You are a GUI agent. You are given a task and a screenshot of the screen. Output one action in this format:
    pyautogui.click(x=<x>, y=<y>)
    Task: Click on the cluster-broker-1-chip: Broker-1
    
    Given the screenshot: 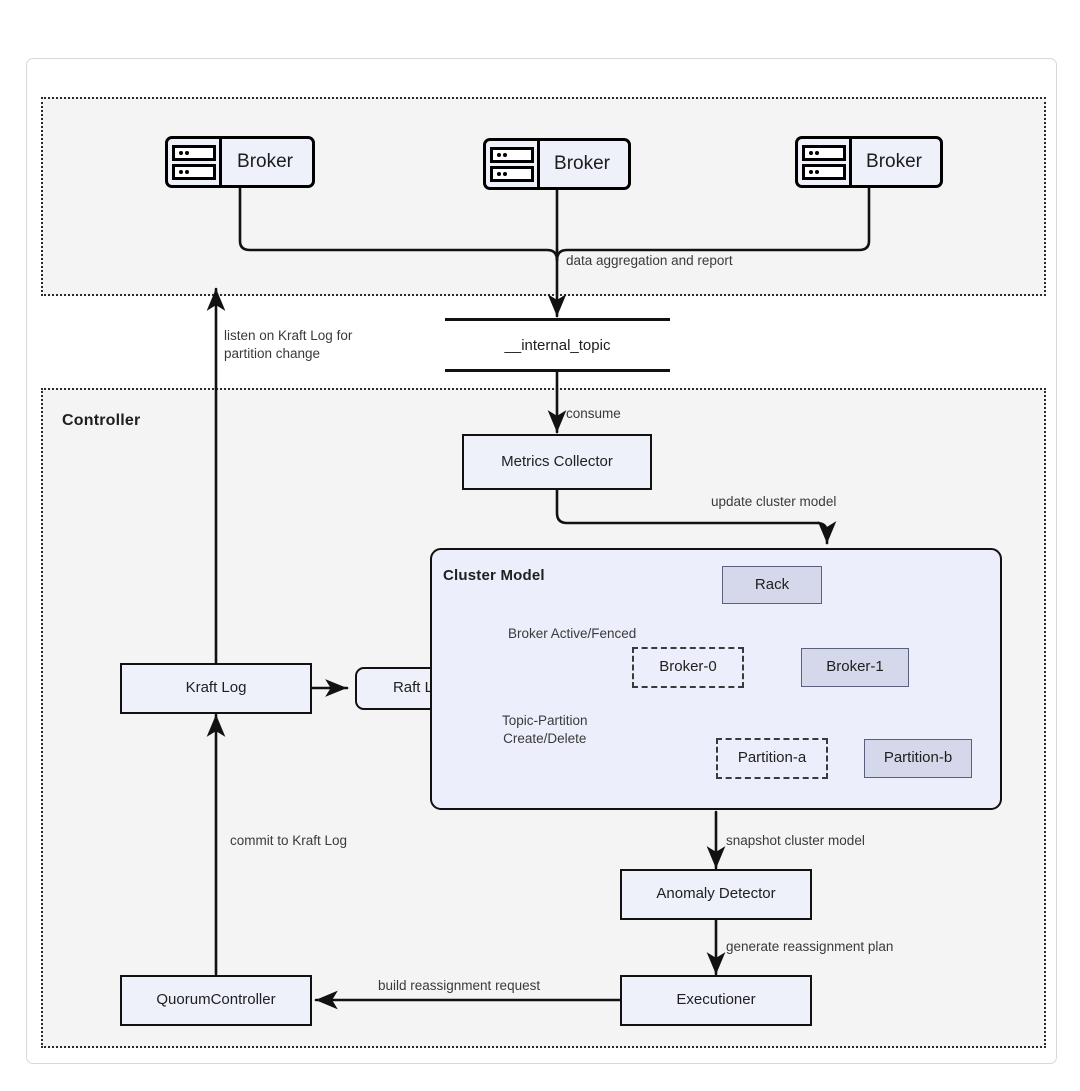 What is the action you would take?
    pyautogui.click(x=855, y=667)
    